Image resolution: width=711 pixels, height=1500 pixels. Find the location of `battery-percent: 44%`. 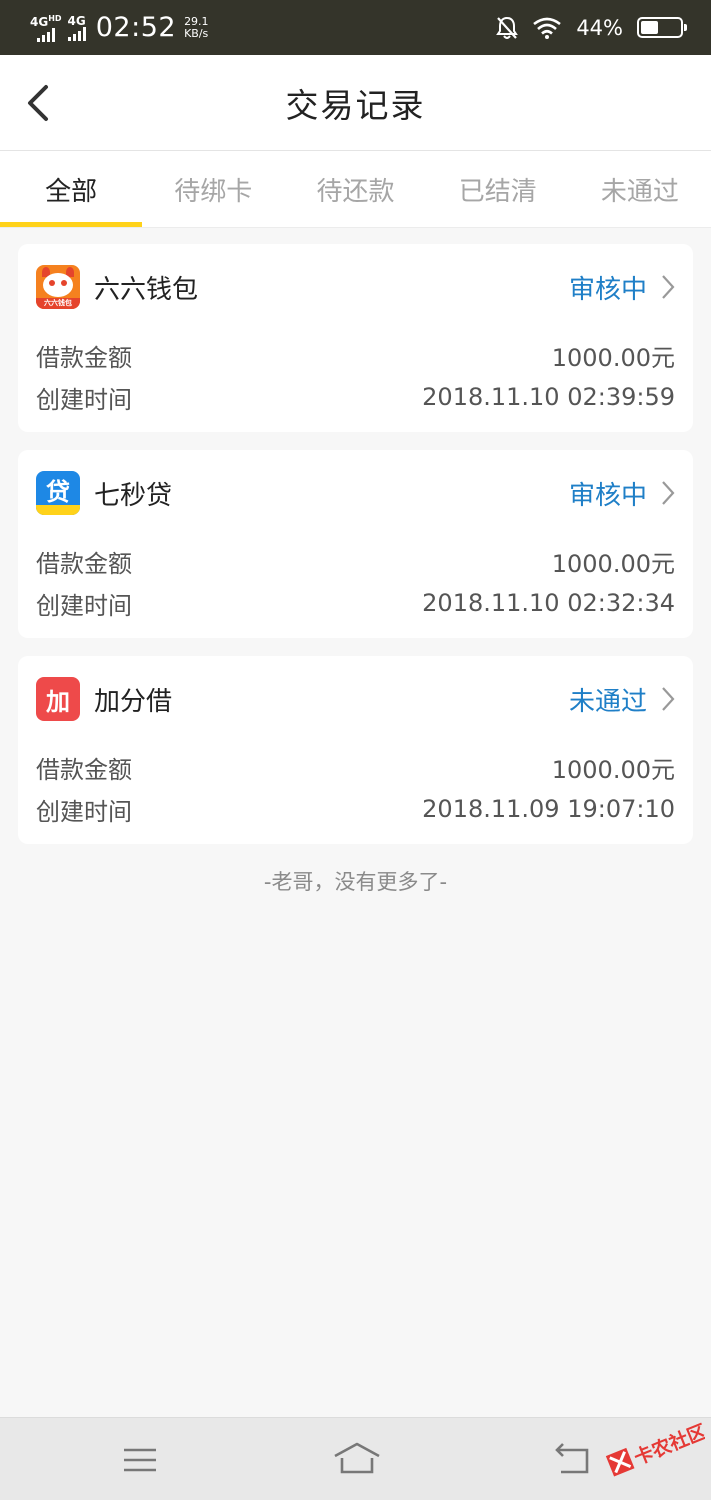

battery-percent: 44% is located at coordinates (599, 27).